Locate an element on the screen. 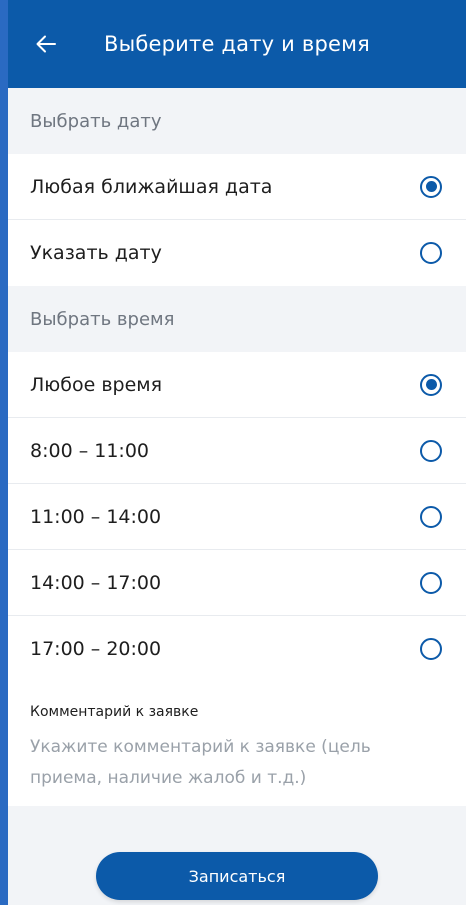 This screenshot has width=466, height=905. app-header: Выберите дату и время is located at coordinates (237, 44).